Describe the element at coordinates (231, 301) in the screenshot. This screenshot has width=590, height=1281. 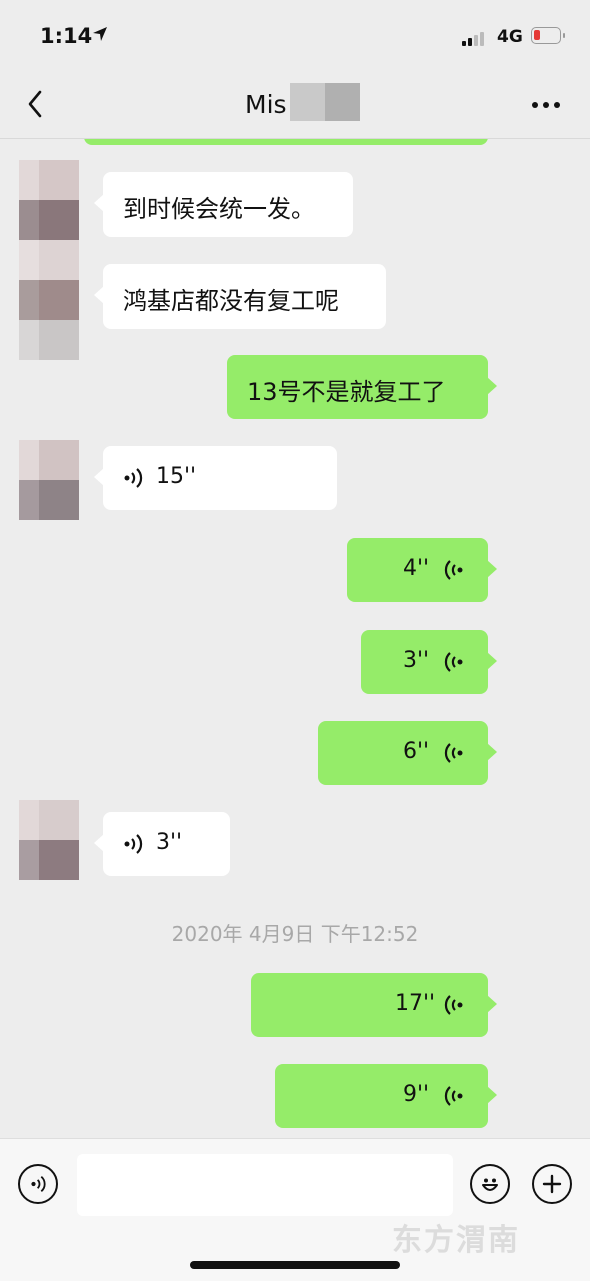
I see `message-text: 鸿基店都没有复工呢` at that location.